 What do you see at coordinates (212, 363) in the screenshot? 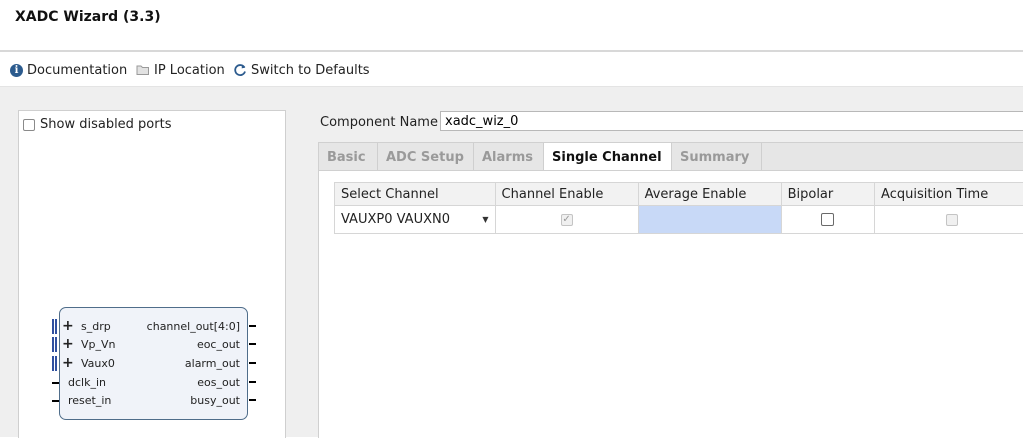
I see `port-alarm-out: alarm_out` at bounding box center [212, 363].